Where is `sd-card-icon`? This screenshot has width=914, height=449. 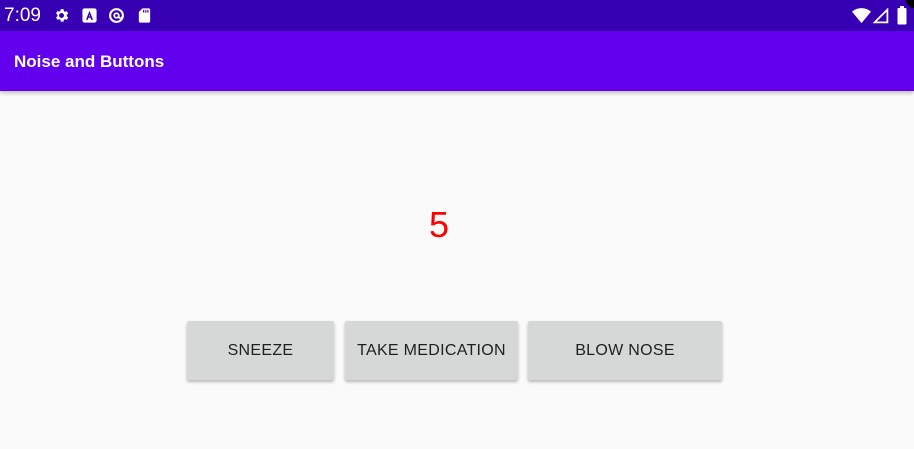 sd-card-icon is located at coordinates (144, 15).